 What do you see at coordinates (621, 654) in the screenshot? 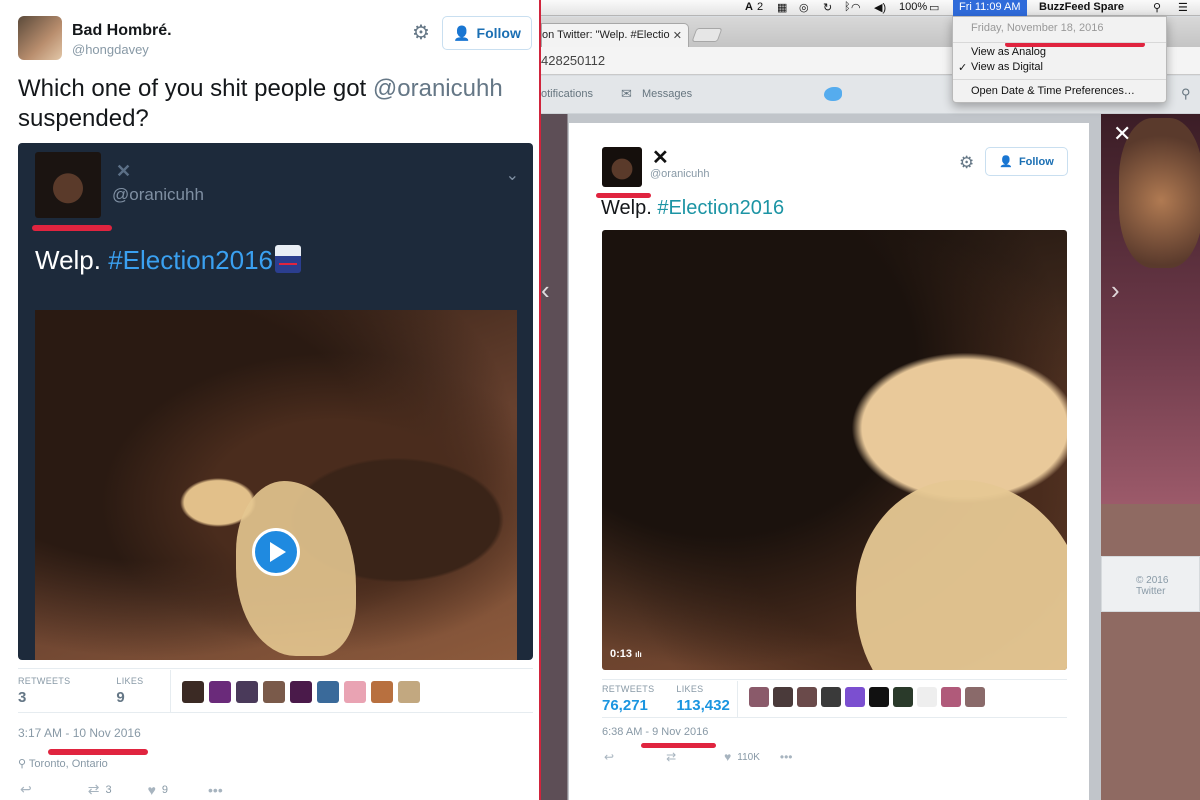
I see `duration-label: 0:13` at bounding box center [621, 654].